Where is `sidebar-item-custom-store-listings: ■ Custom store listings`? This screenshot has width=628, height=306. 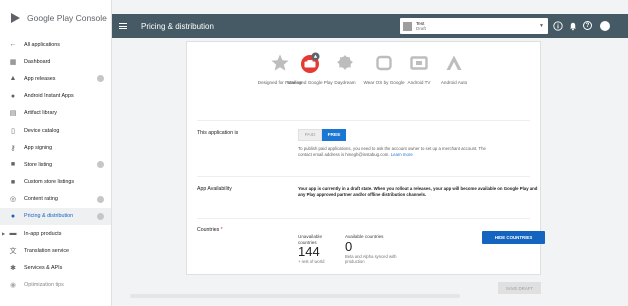 sidebar-item-custom-store-listings: ■ Custom store listings is located at coordinates (55, 182).